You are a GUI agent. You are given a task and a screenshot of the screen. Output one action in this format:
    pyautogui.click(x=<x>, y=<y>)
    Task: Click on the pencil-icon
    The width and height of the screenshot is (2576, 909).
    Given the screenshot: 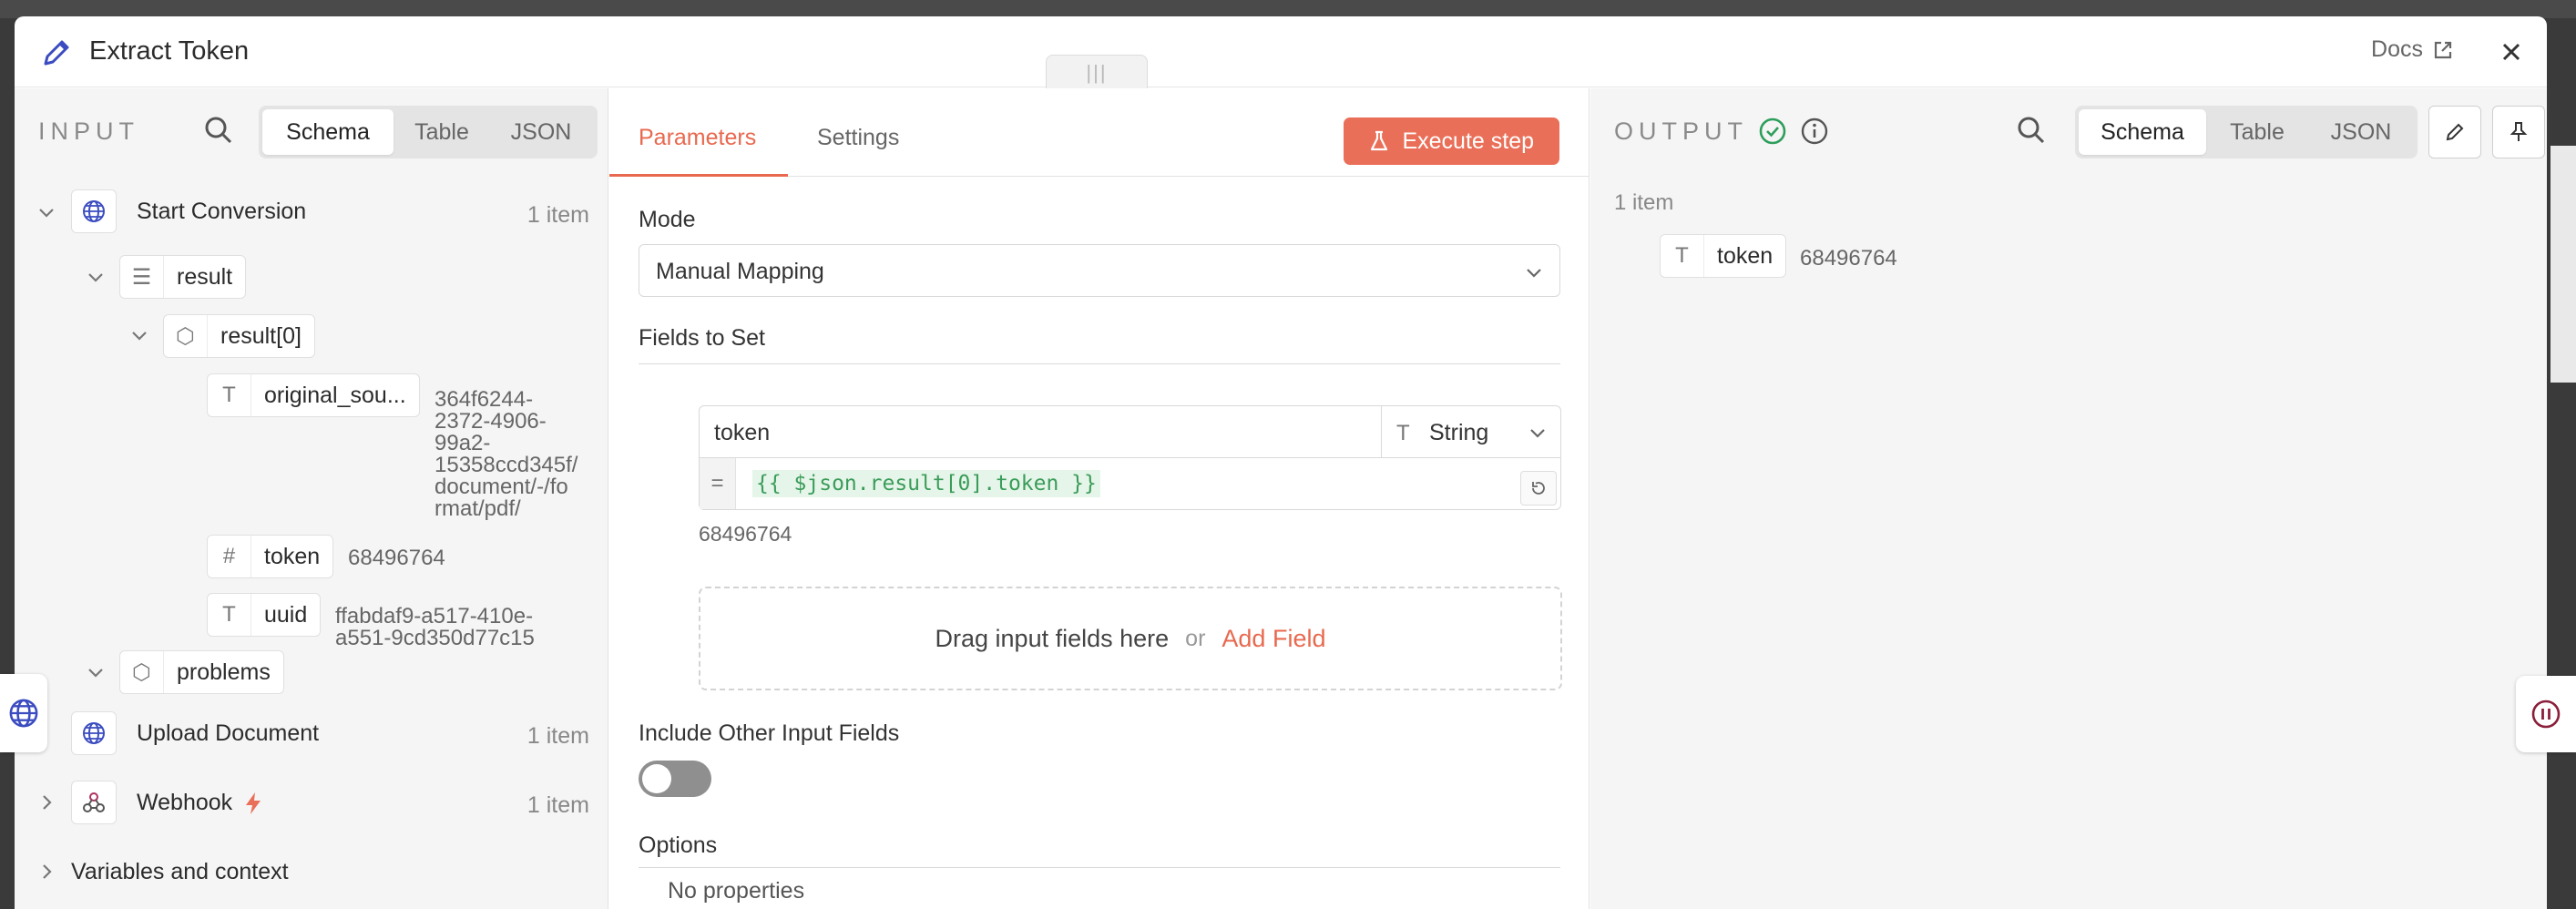 What is the action you would take?
    pyautogui.click(x=56, y=53)
    